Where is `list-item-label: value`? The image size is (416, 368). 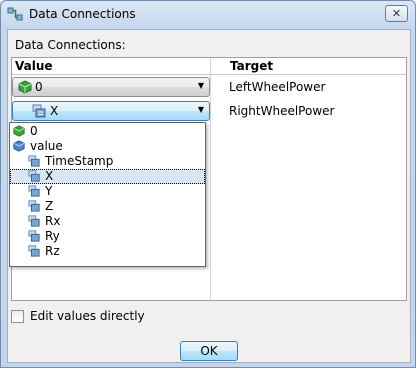 list-item-label: value is located at coordinates (46, 146).